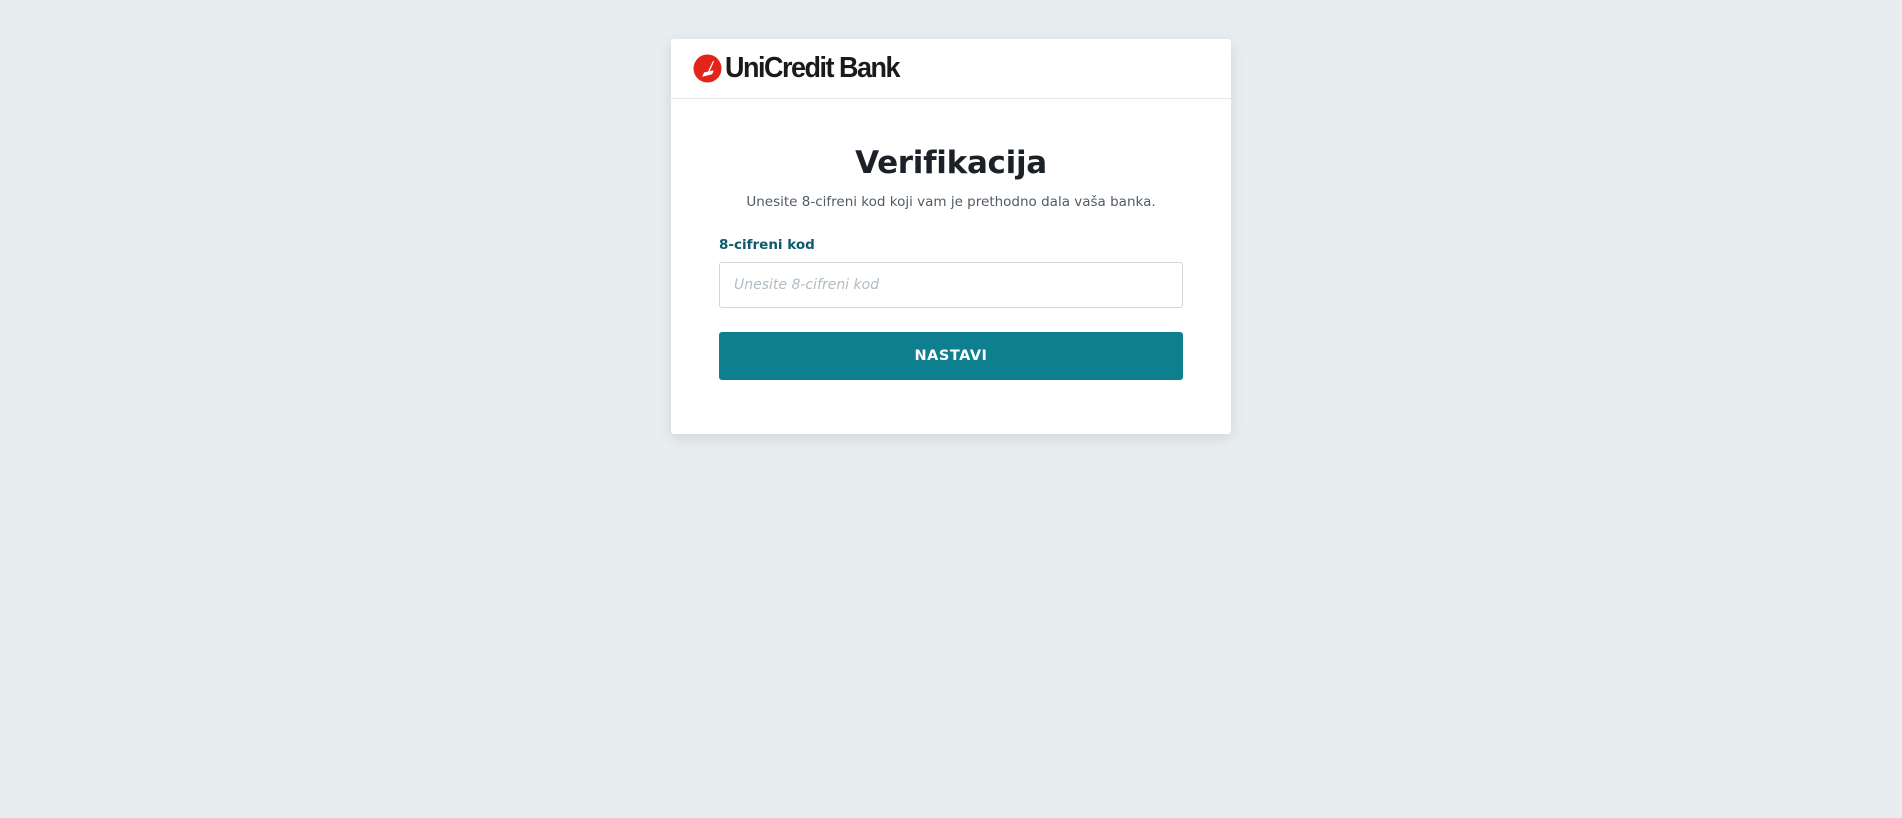  I want to click on unicredit-logo-icon, so click(707, 68).